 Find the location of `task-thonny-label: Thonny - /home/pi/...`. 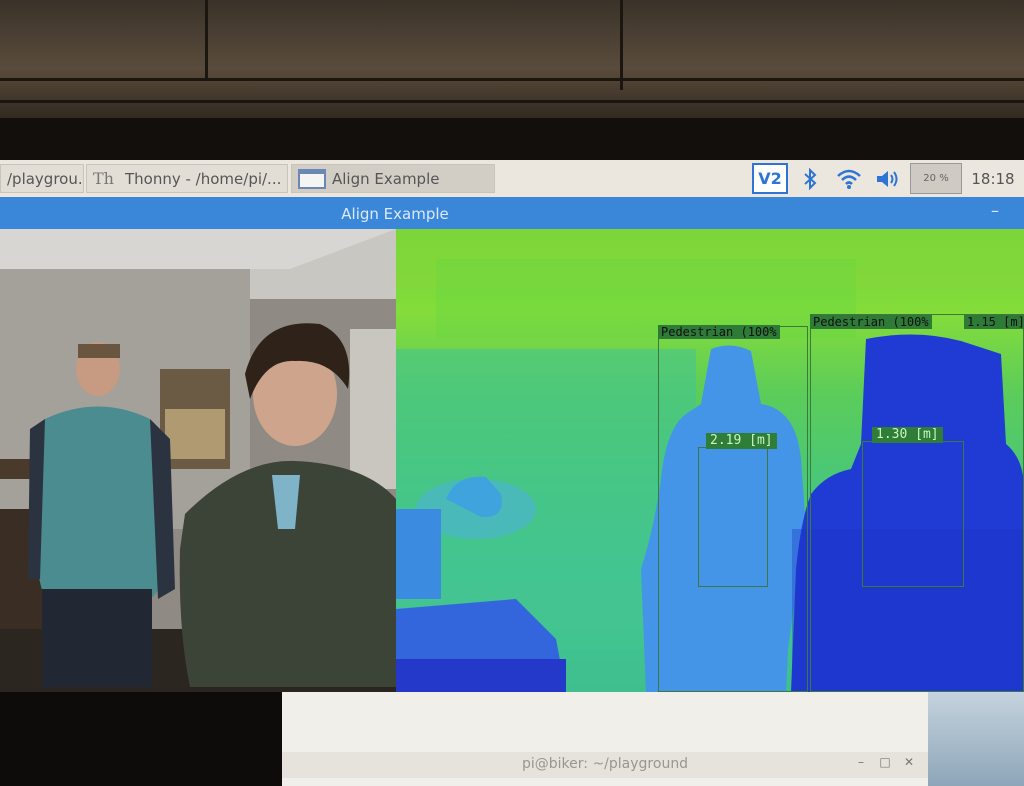

task-thonny-label: Thonny - /home/pi/... is located at coordinates (203, 178).